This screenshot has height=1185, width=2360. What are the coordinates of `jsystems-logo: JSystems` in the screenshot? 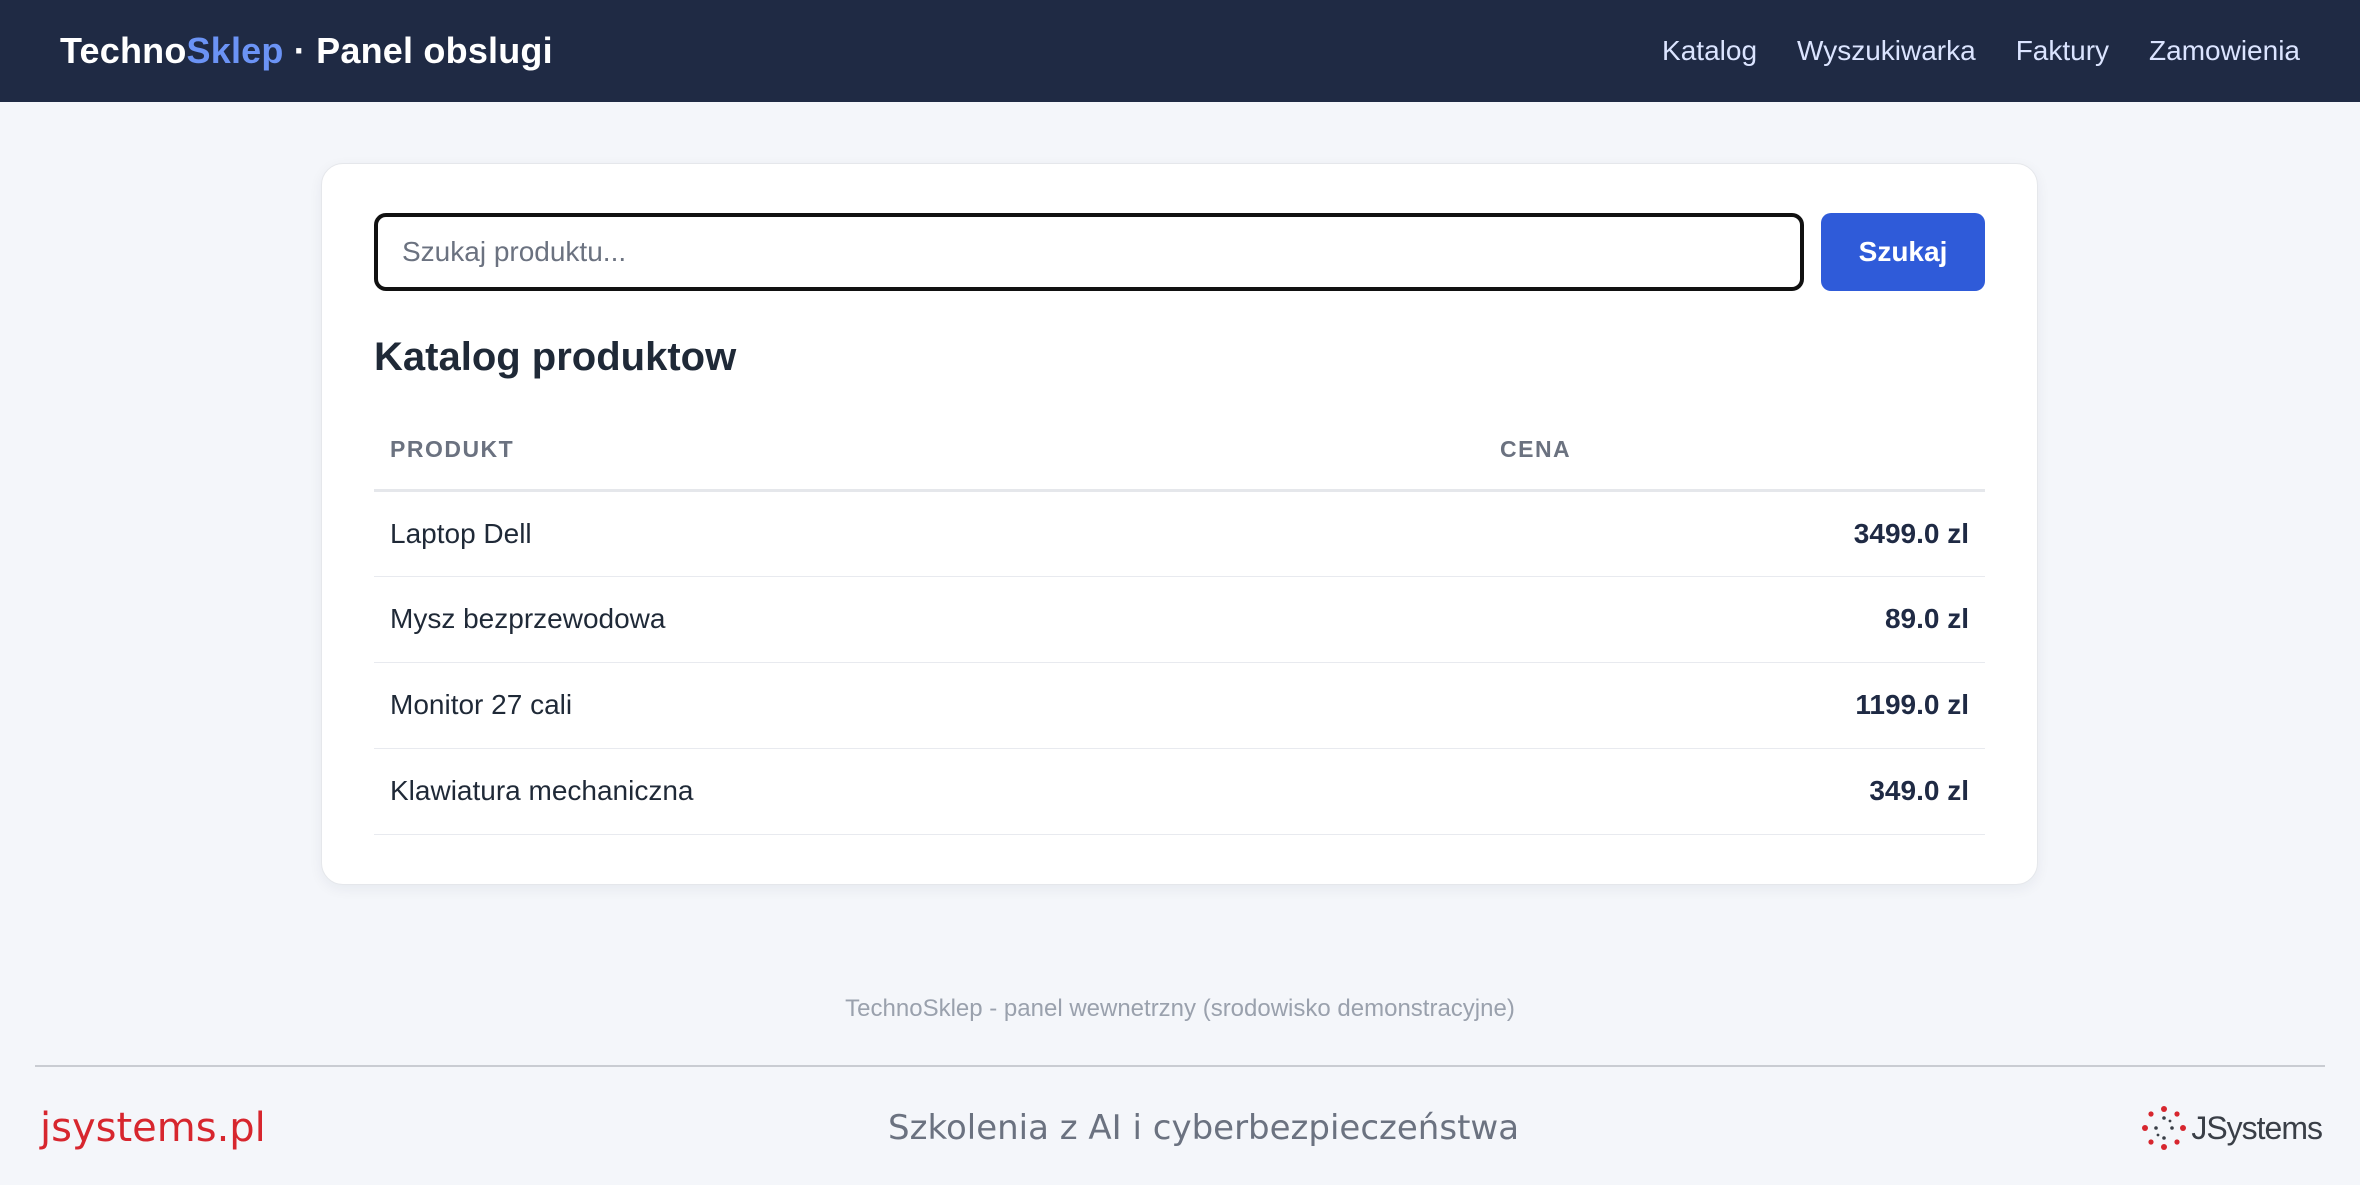 It's located at (2232, 1128).